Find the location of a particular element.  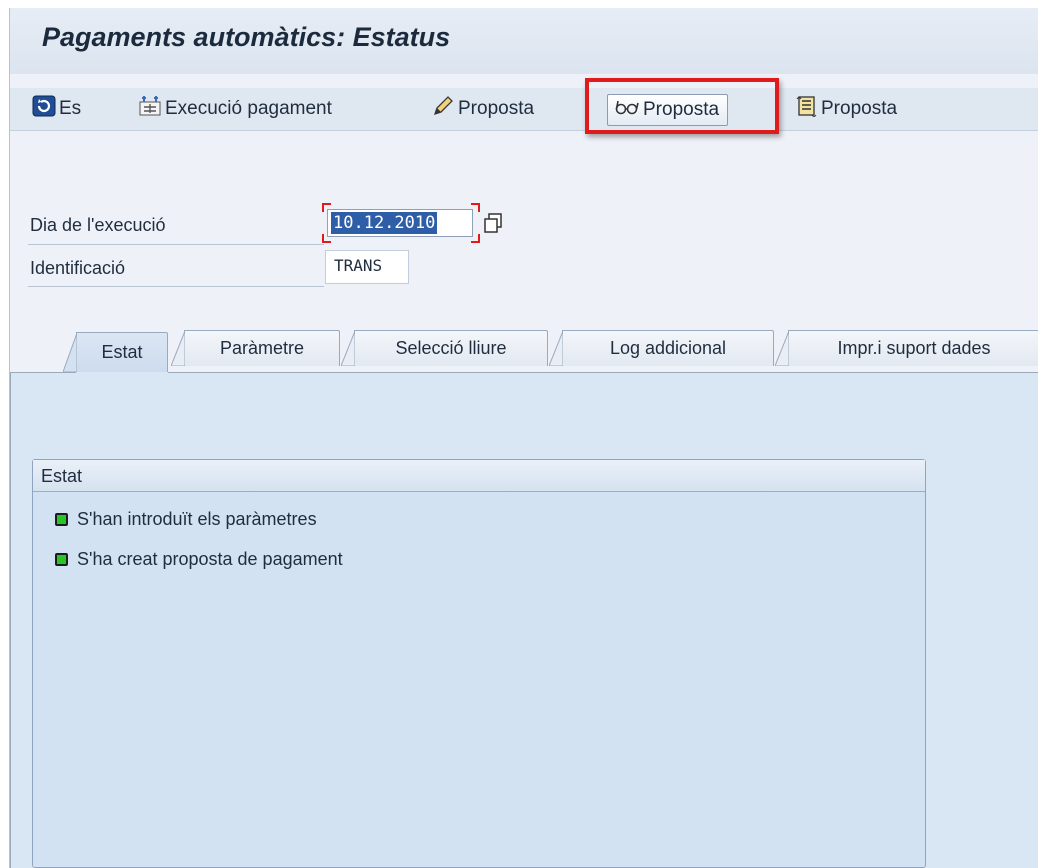

payment-run-button: Execució pagament is located at coordinates (235, 109).